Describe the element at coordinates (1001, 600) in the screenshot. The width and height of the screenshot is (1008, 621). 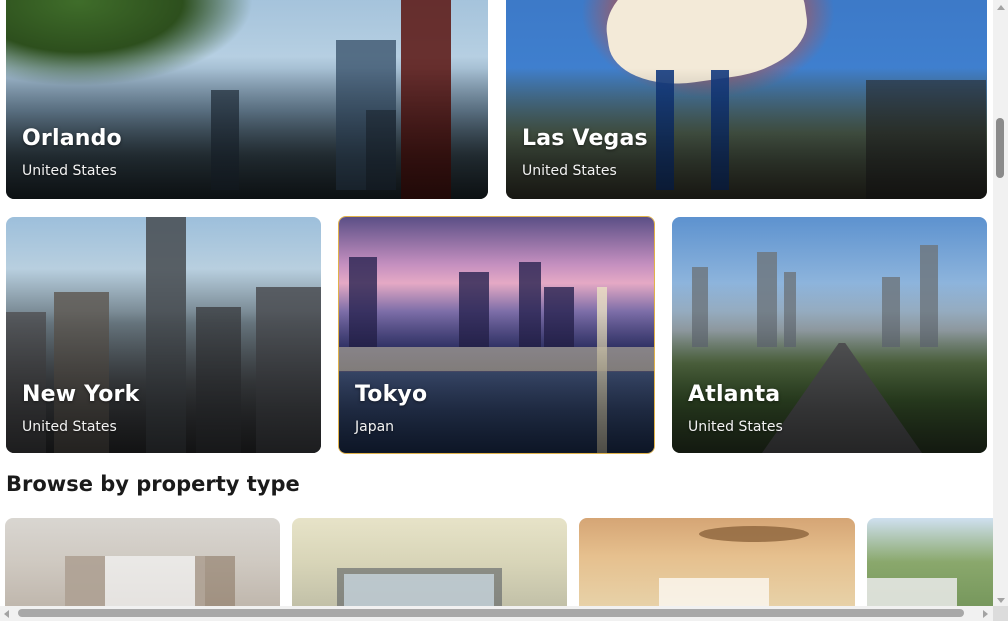
I see `scroll-down-arrow-icon` at that location.